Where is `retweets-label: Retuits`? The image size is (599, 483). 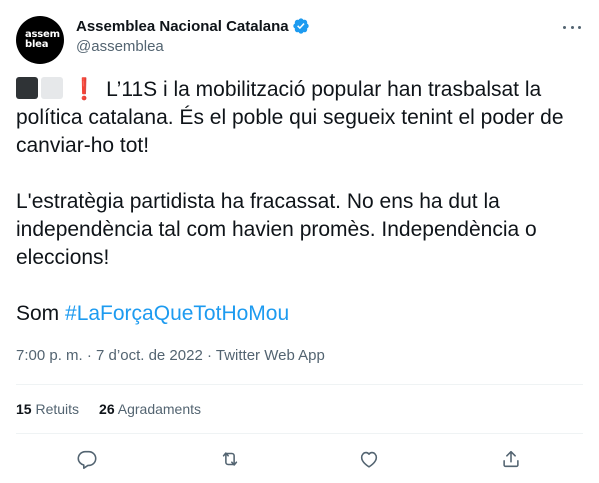
retweets-label: Retuits is located at coordinates (57, 409).